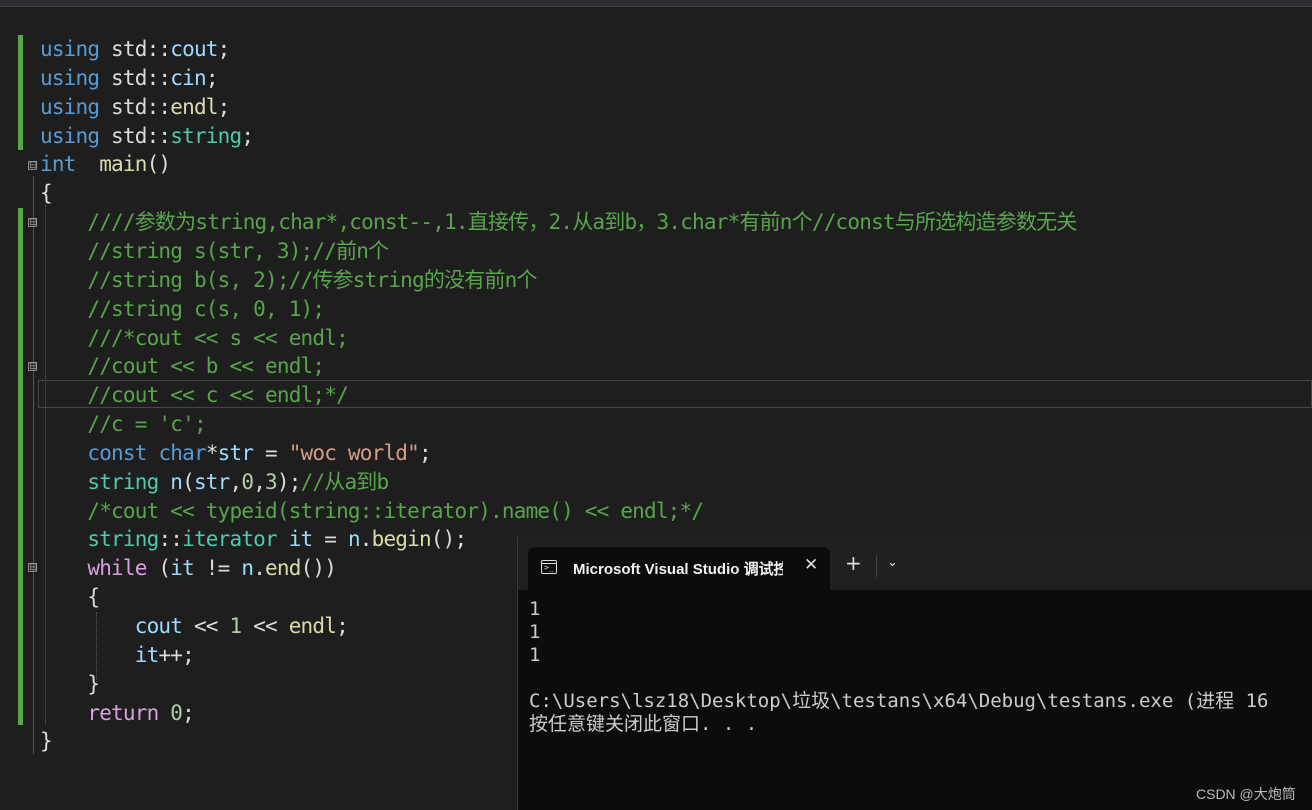 This screenshot has width=1312, height=810. Describe the element at coordinates (235, 453) in the screenshot. I see `code-line: const char*str = "woc world";` at that location.